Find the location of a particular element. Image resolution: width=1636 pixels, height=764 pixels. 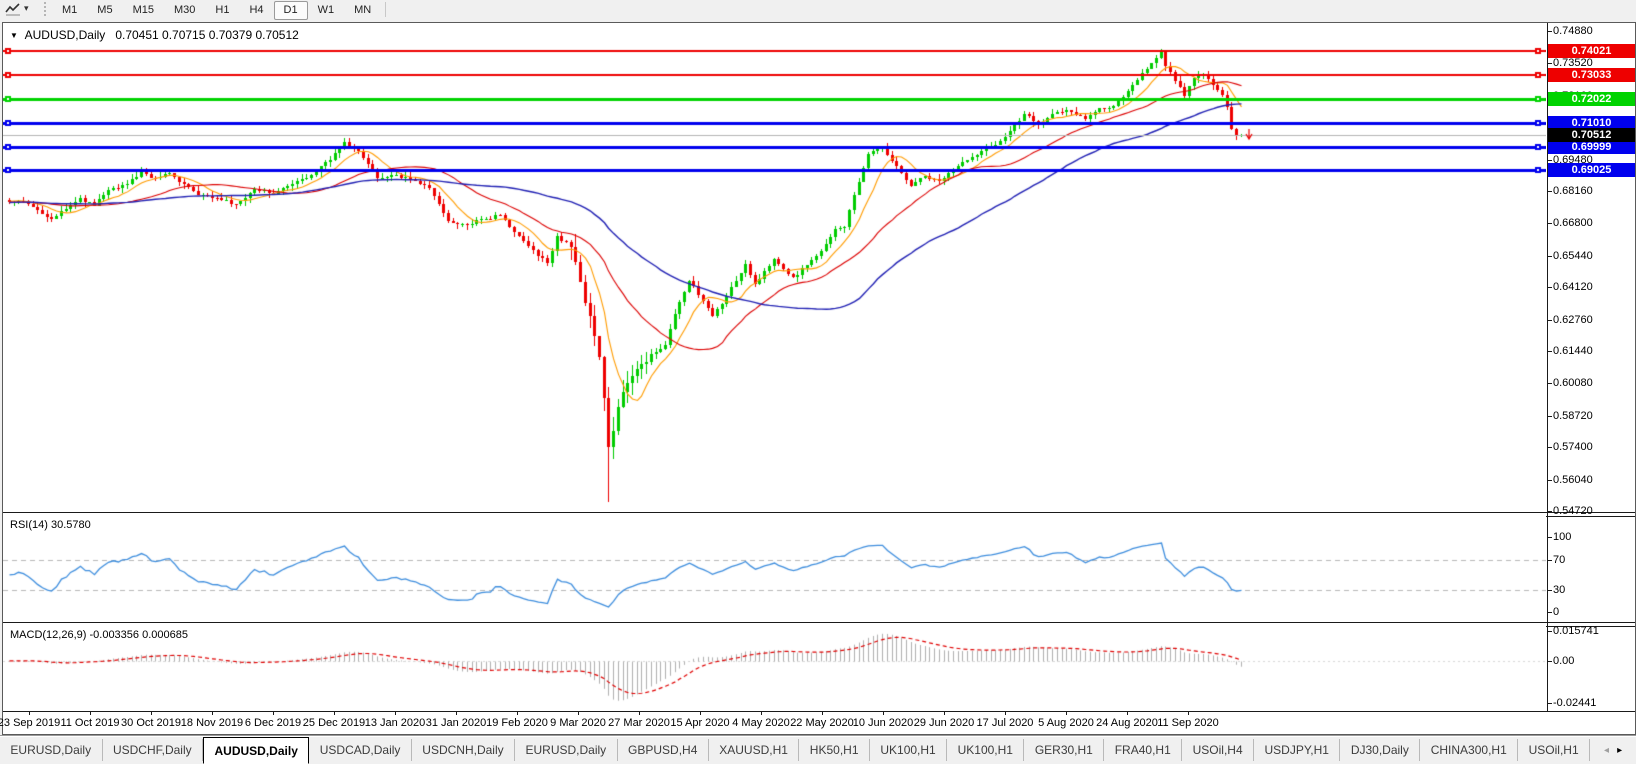

chart-tab-gbpusd-6: GBPUSD,H4 is located at coordinates (663, 750).